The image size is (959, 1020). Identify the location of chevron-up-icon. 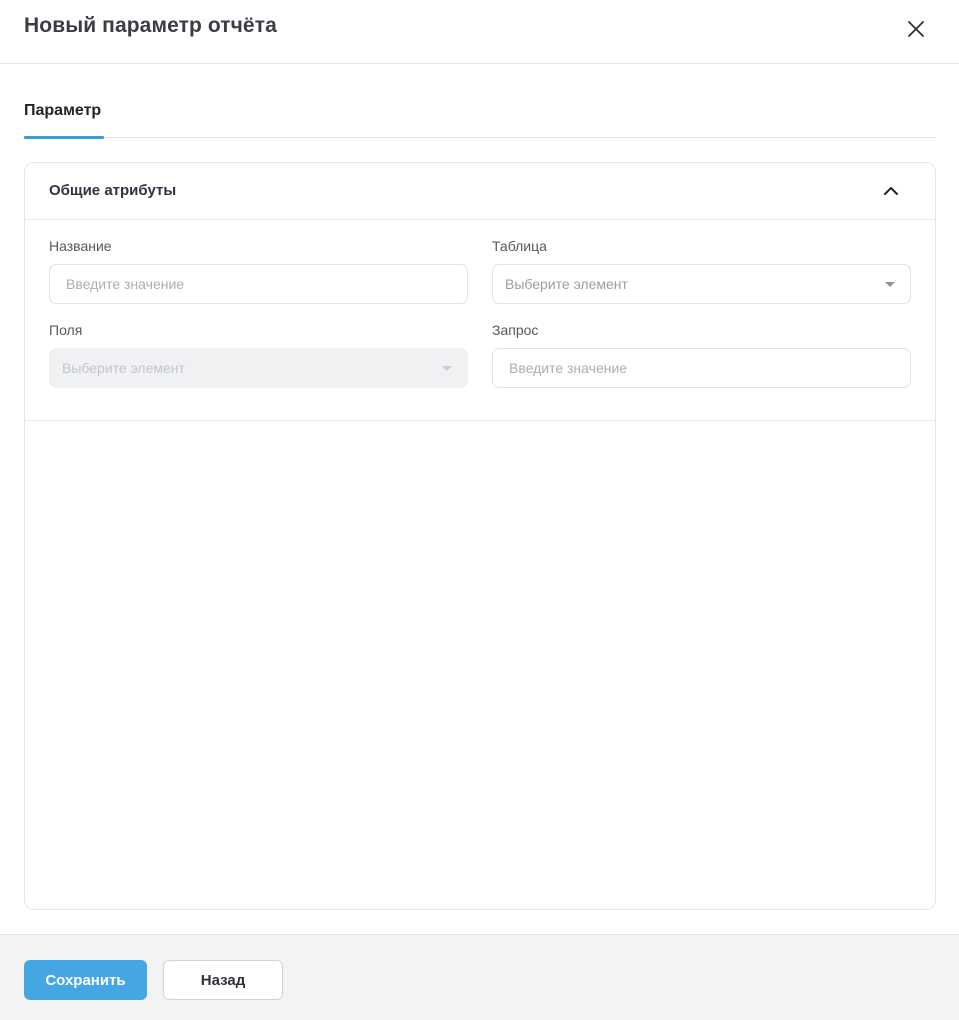
(891, 191).